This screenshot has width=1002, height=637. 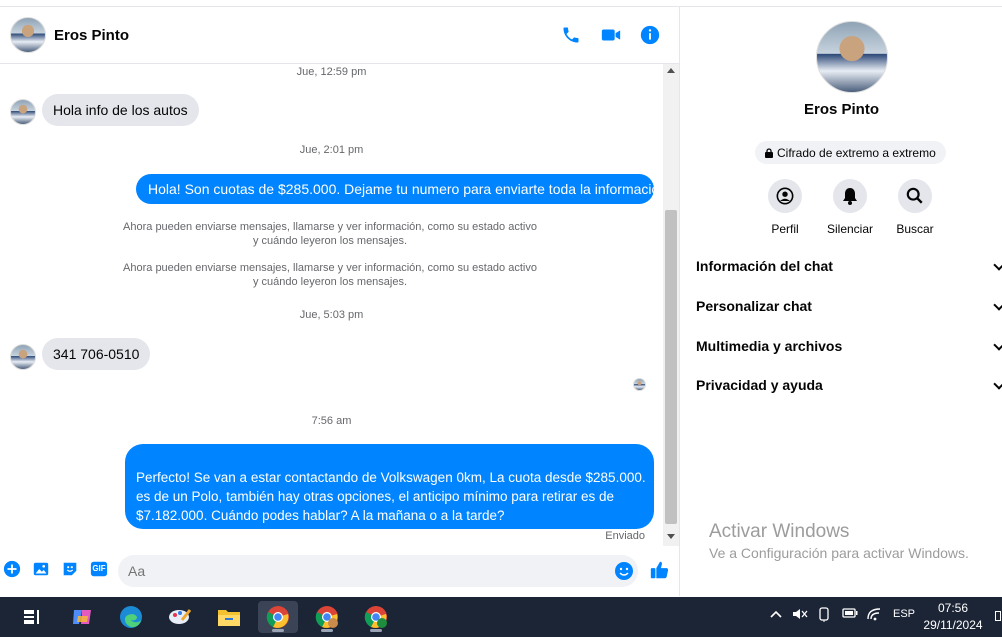 I want to click on mute-action-label: Silenciar, so click(x=850, y=229).